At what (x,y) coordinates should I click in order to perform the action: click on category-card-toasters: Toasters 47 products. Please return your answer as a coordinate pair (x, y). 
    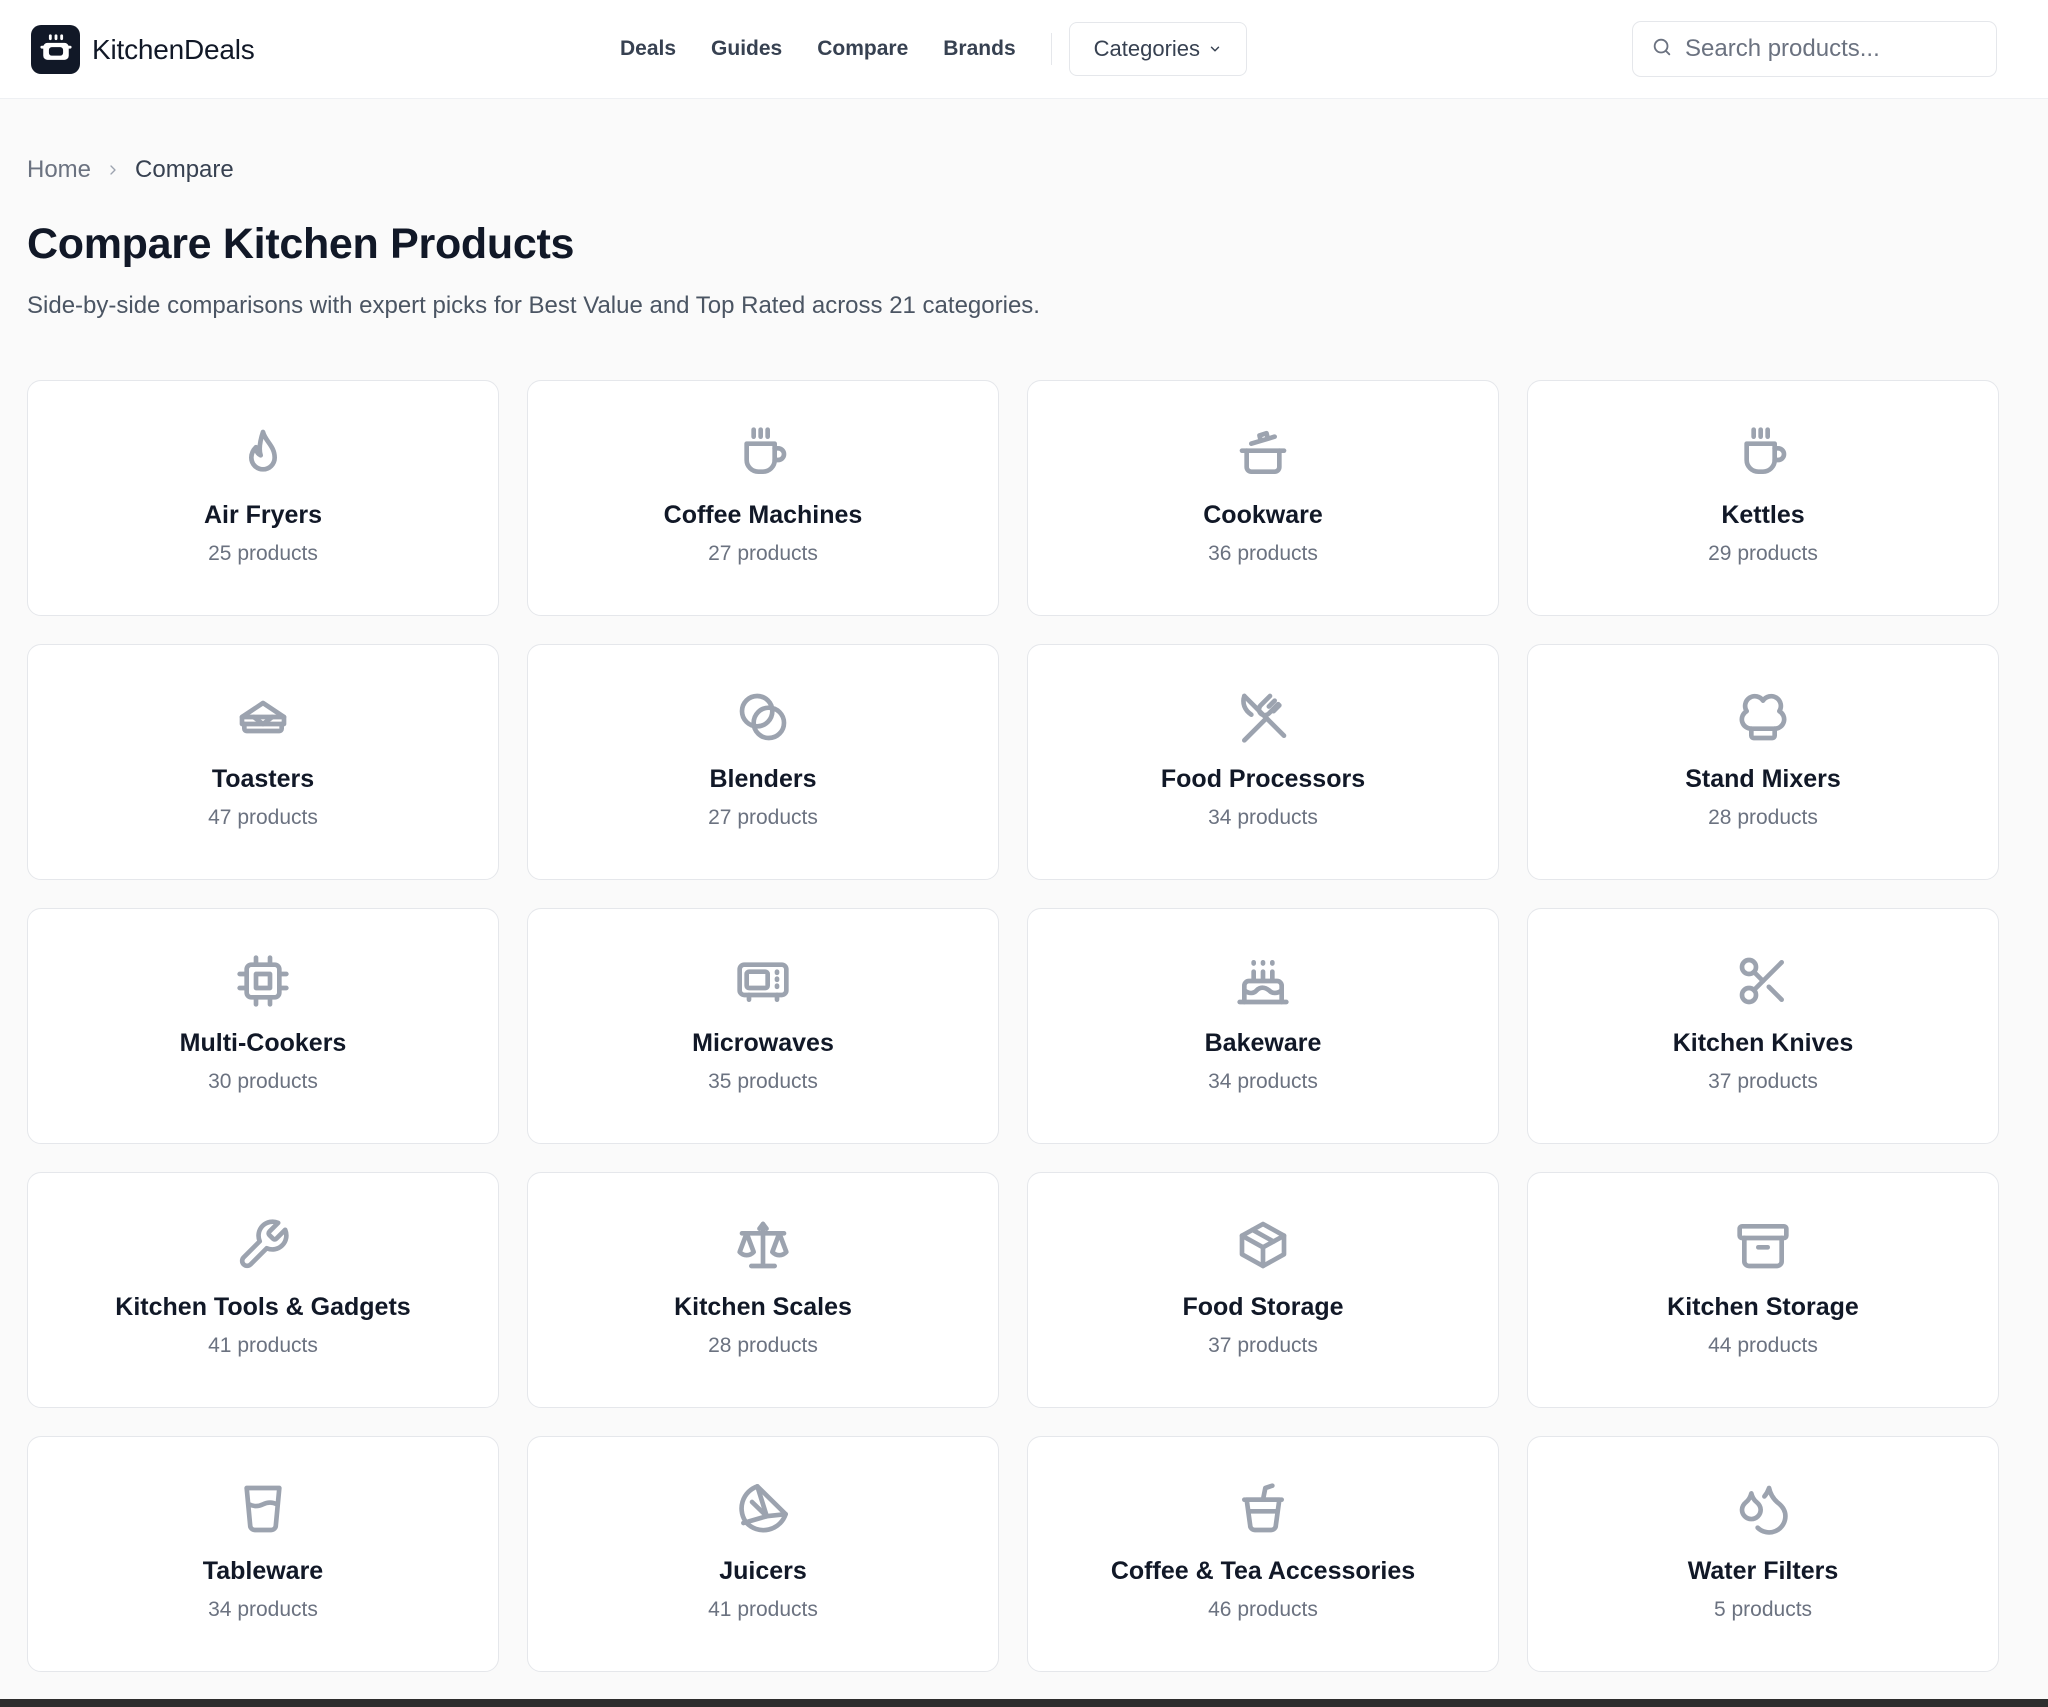
    Looking at the image, I should click on (263, 762).